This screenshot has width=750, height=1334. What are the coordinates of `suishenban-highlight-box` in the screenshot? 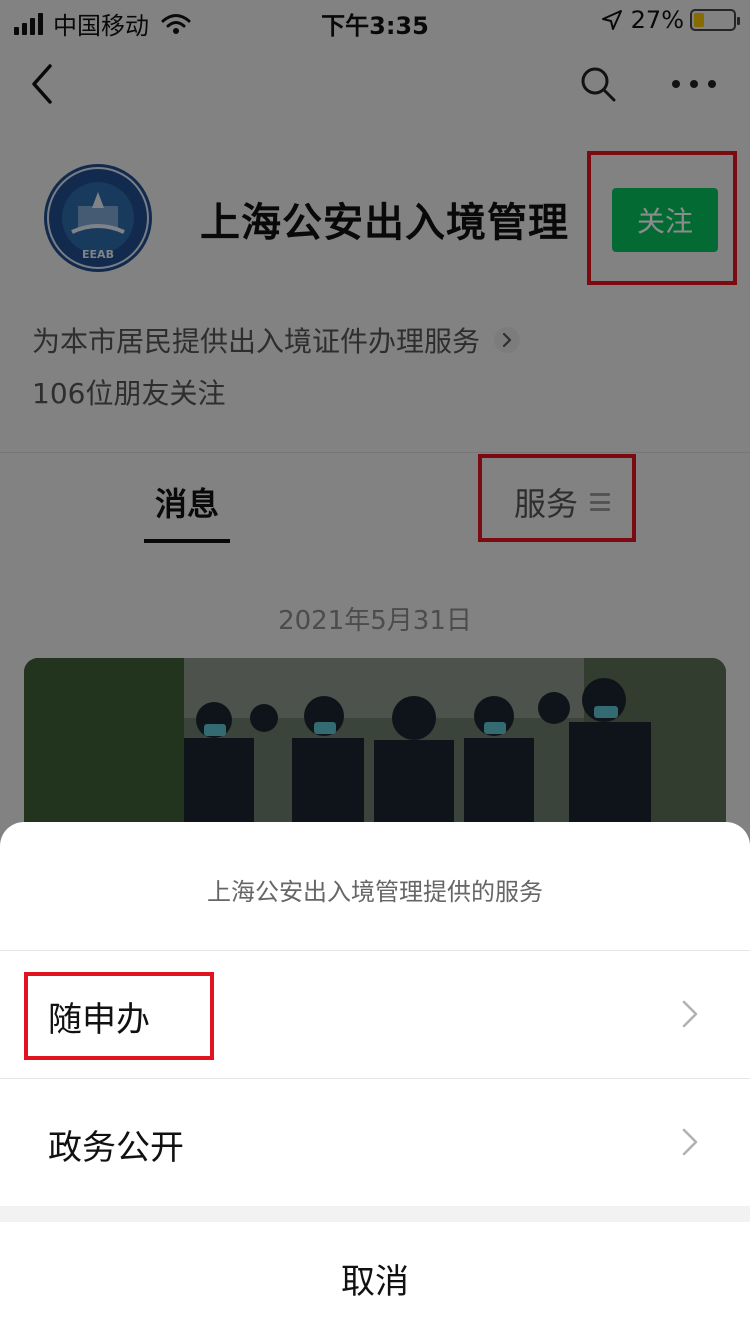 It's located at (119, 1016).